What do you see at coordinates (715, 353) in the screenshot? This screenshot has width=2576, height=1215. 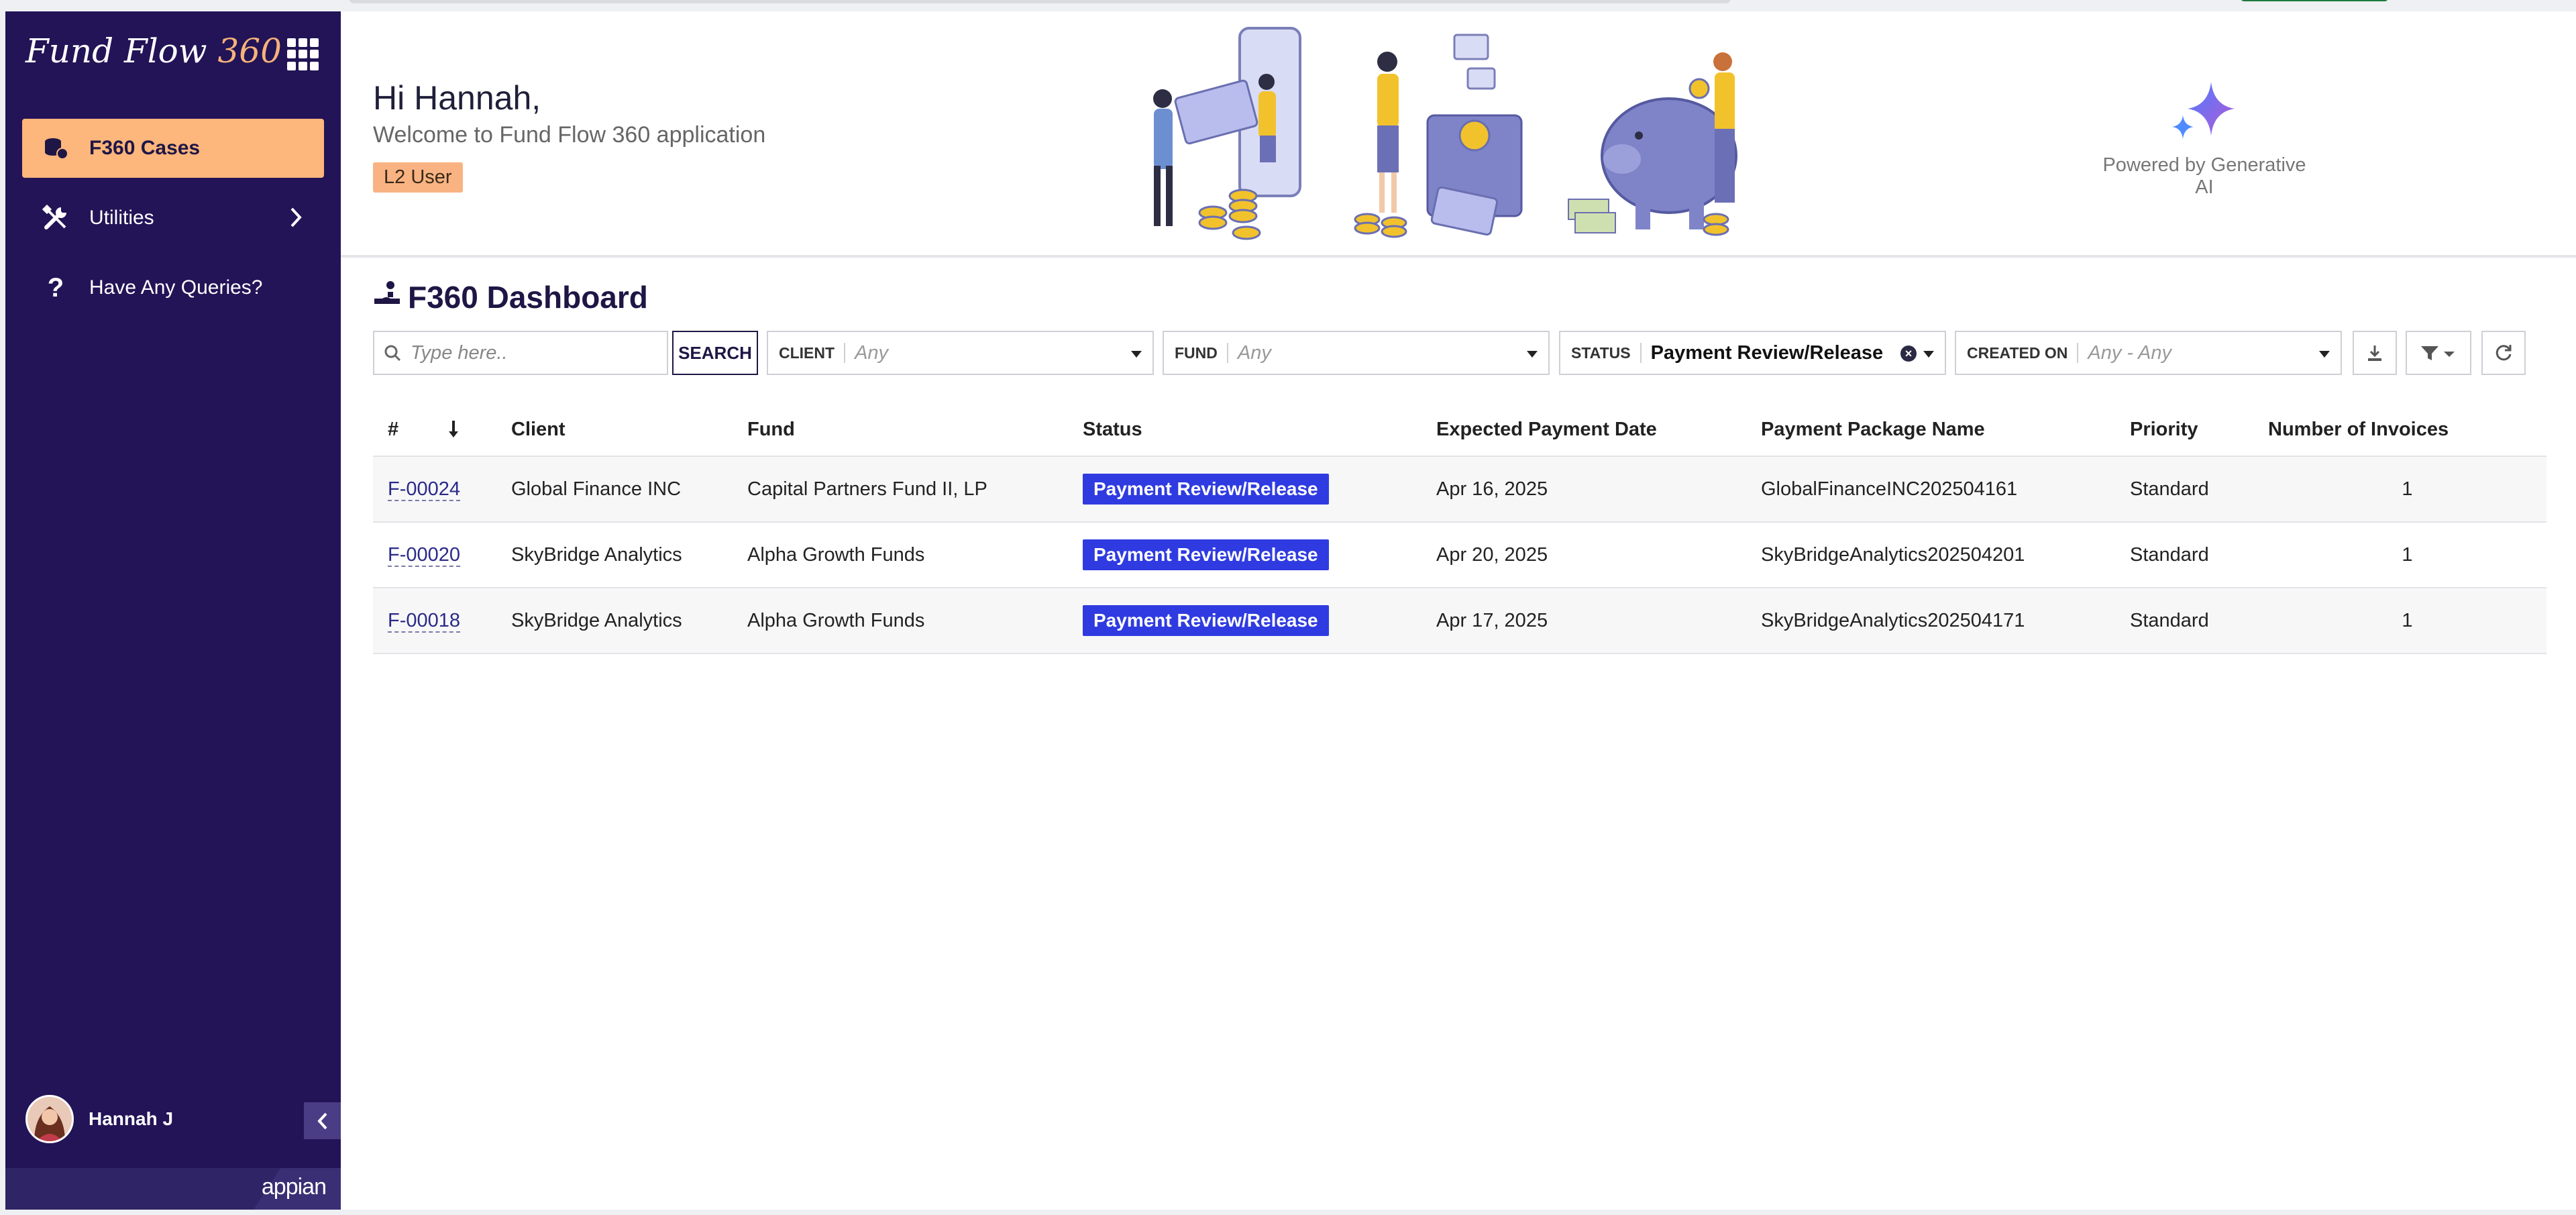 I see `search-button: SEARCH` at bounding box center [715, 353].